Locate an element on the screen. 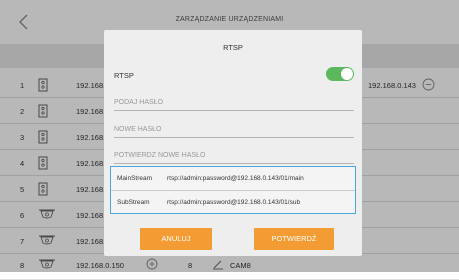 This screenshot has width=459, height=280. main-stream-label: MainStream is located at coordinates (135, 178).